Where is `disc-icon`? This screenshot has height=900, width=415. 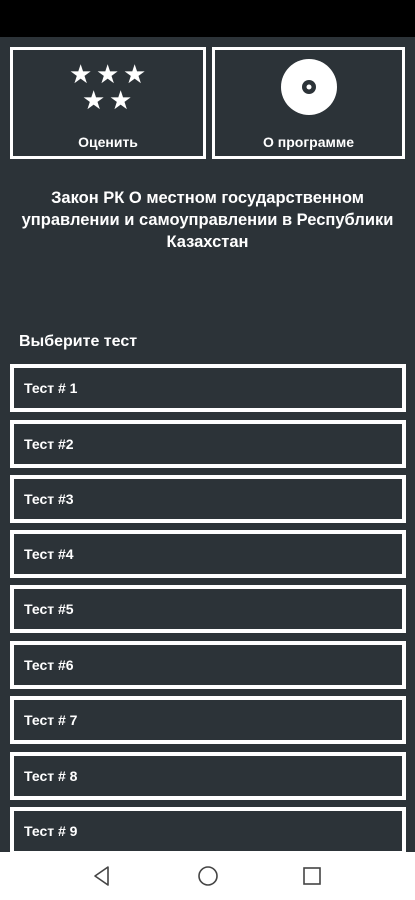 disc-icon is located at coordinates (308, 87).